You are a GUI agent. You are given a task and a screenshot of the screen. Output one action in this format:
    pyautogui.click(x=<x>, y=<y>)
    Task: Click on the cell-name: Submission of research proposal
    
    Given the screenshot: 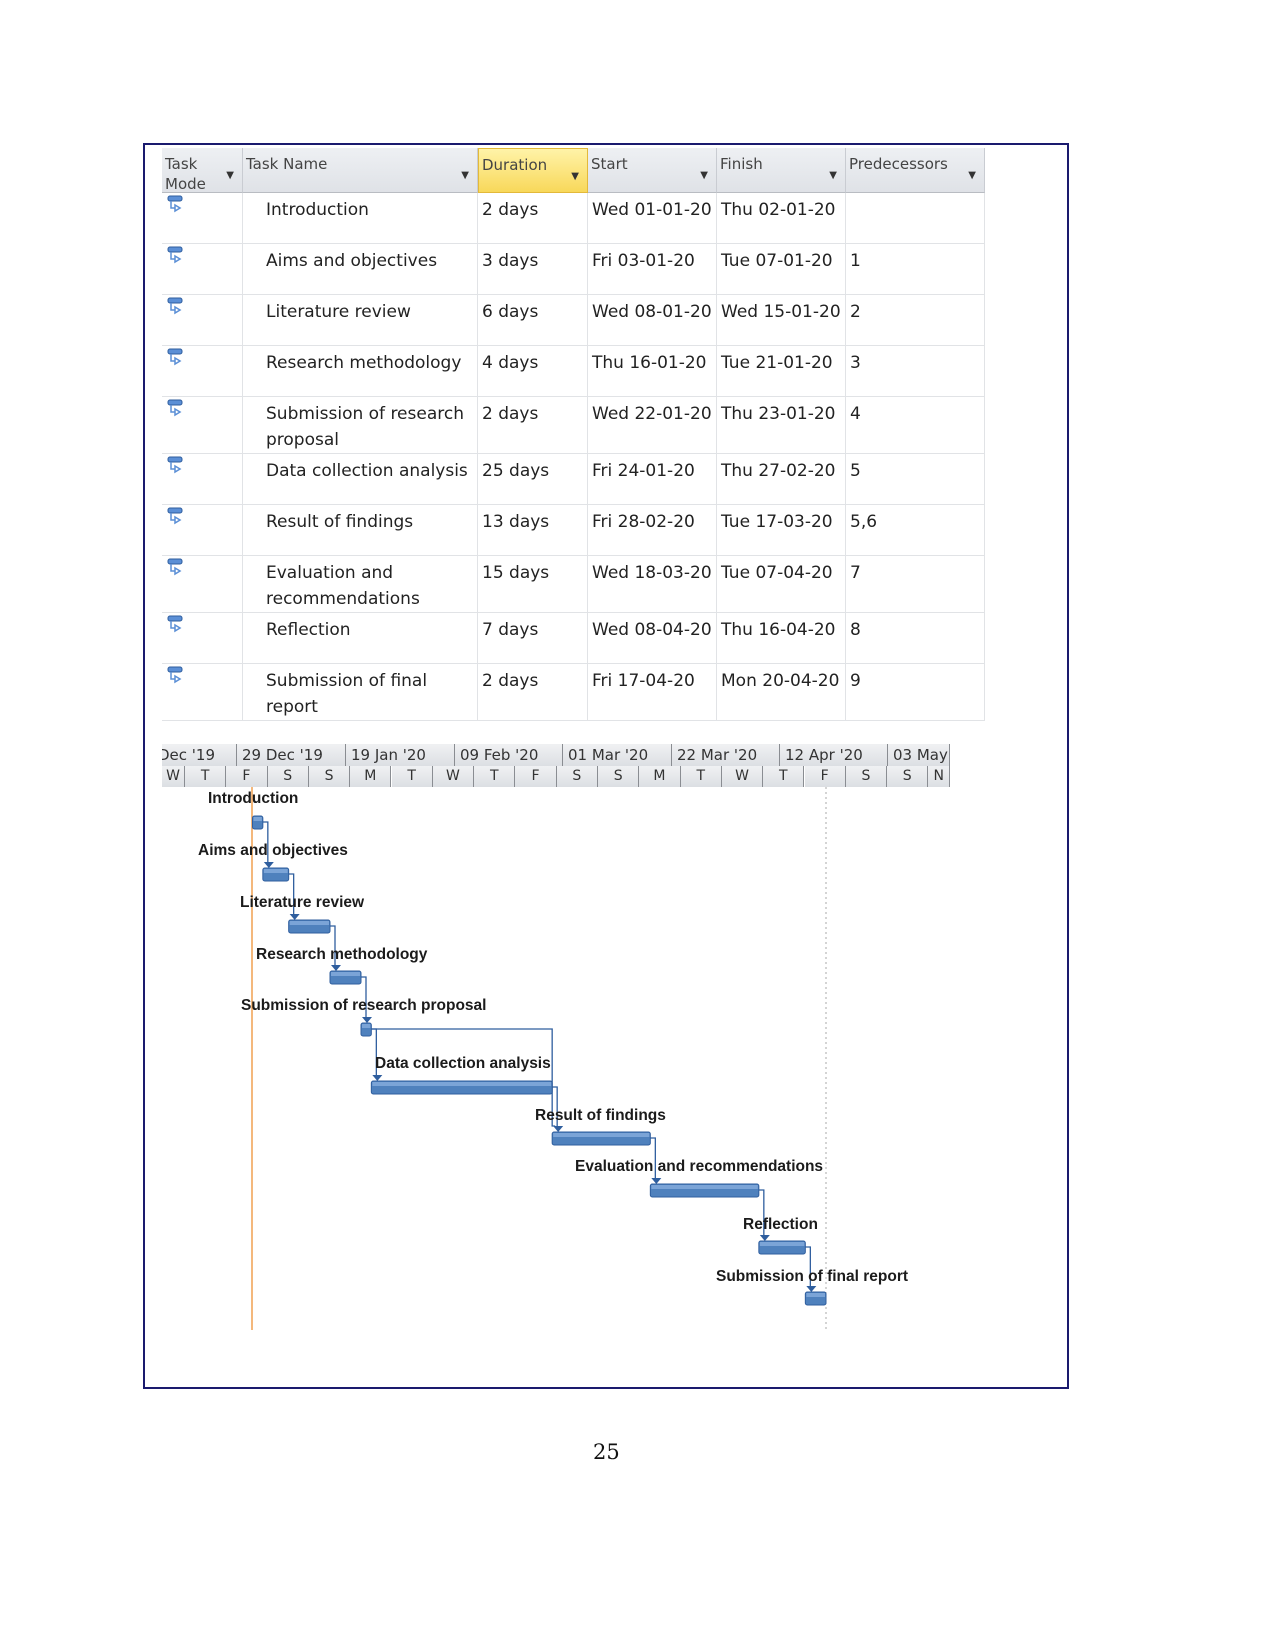 What is the action you would take?
    pyautogui.click(x=360, y=425)
    